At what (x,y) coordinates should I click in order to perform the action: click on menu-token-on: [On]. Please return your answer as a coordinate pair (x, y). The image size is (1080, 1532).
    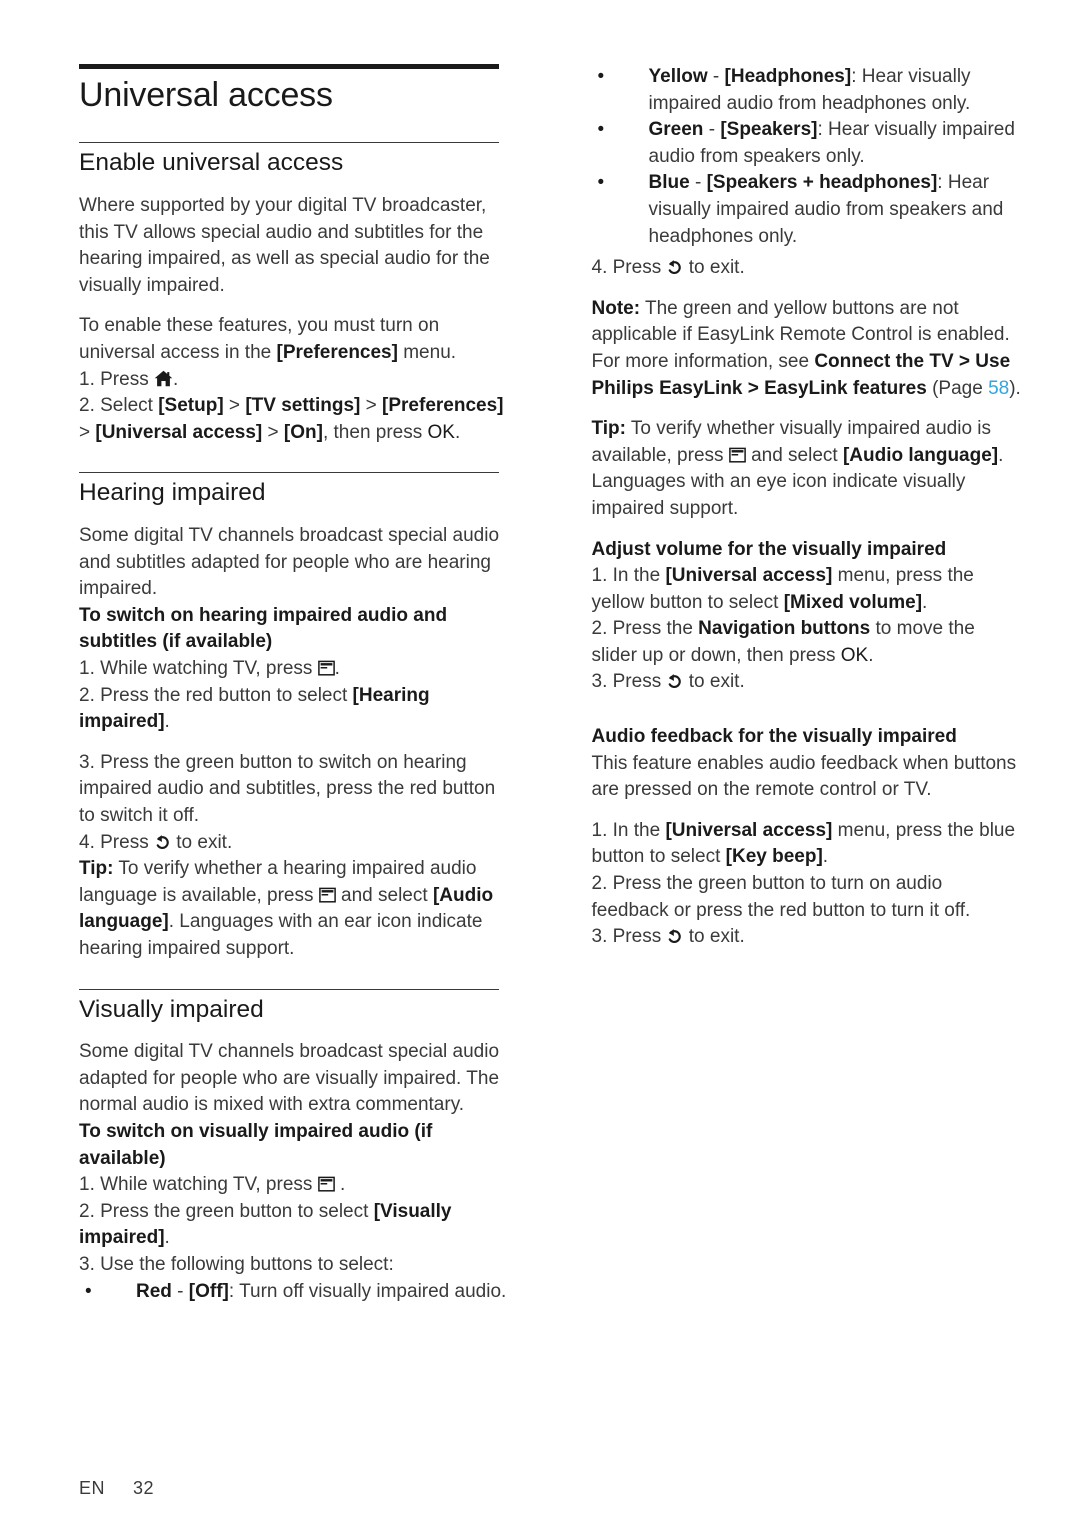
    Looking at the image, I should click on (303, 432).